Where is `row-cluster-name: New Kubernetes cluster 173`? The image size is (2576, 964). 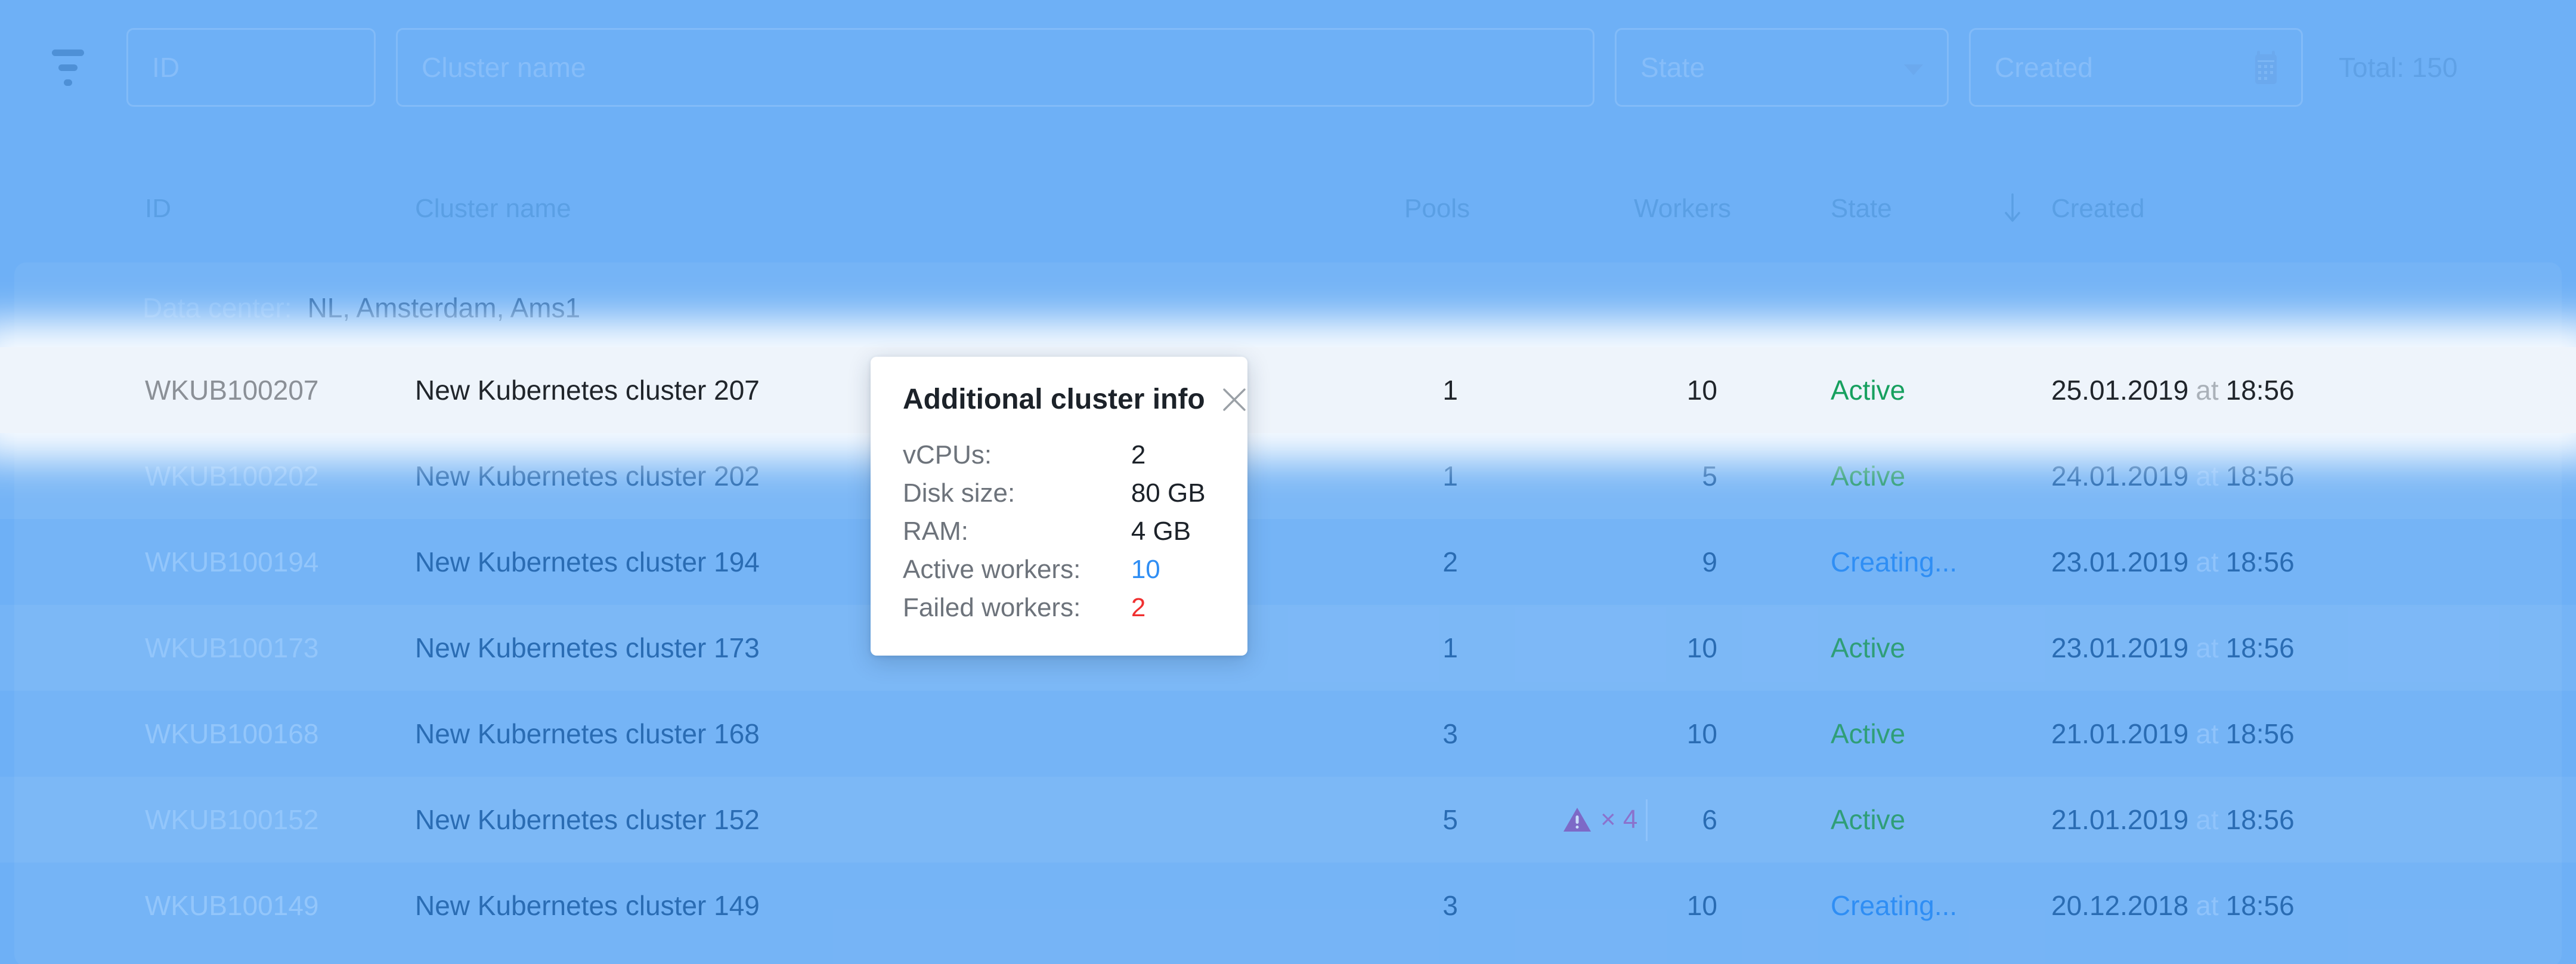
row-cluster-name: New Kubernetes cluster 173 is located at coordinates (588, 648).